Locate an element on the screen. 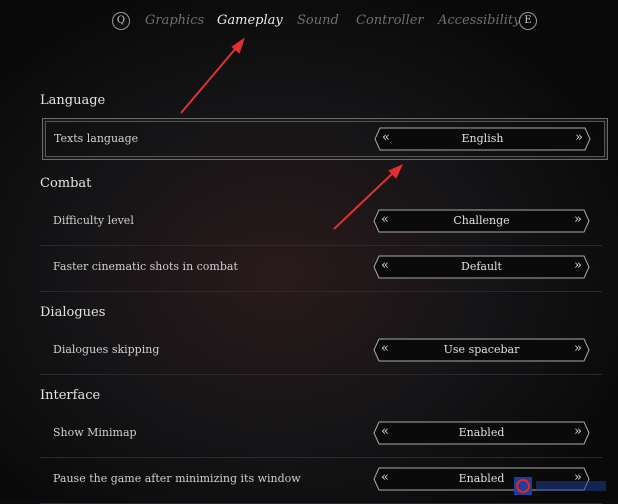 The image size is (618, 504). option-value: Challenge is located at coordinates (481, 220).